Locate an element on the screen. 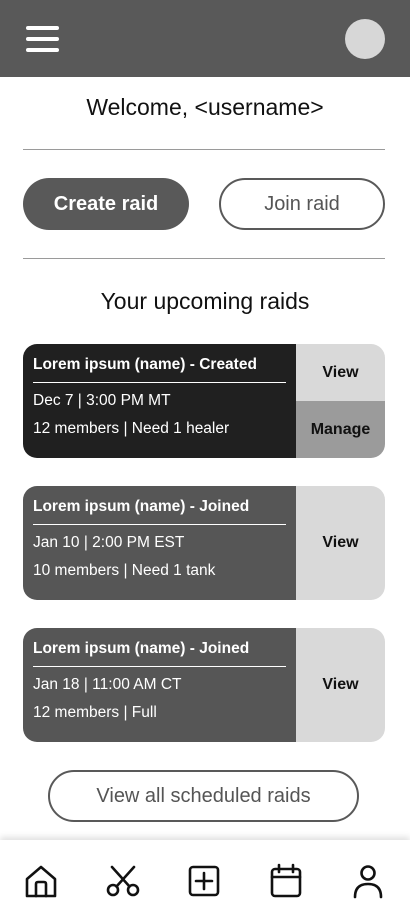  raid-details: 10 members | Need 1 tank is located at coordinates (124, 570).